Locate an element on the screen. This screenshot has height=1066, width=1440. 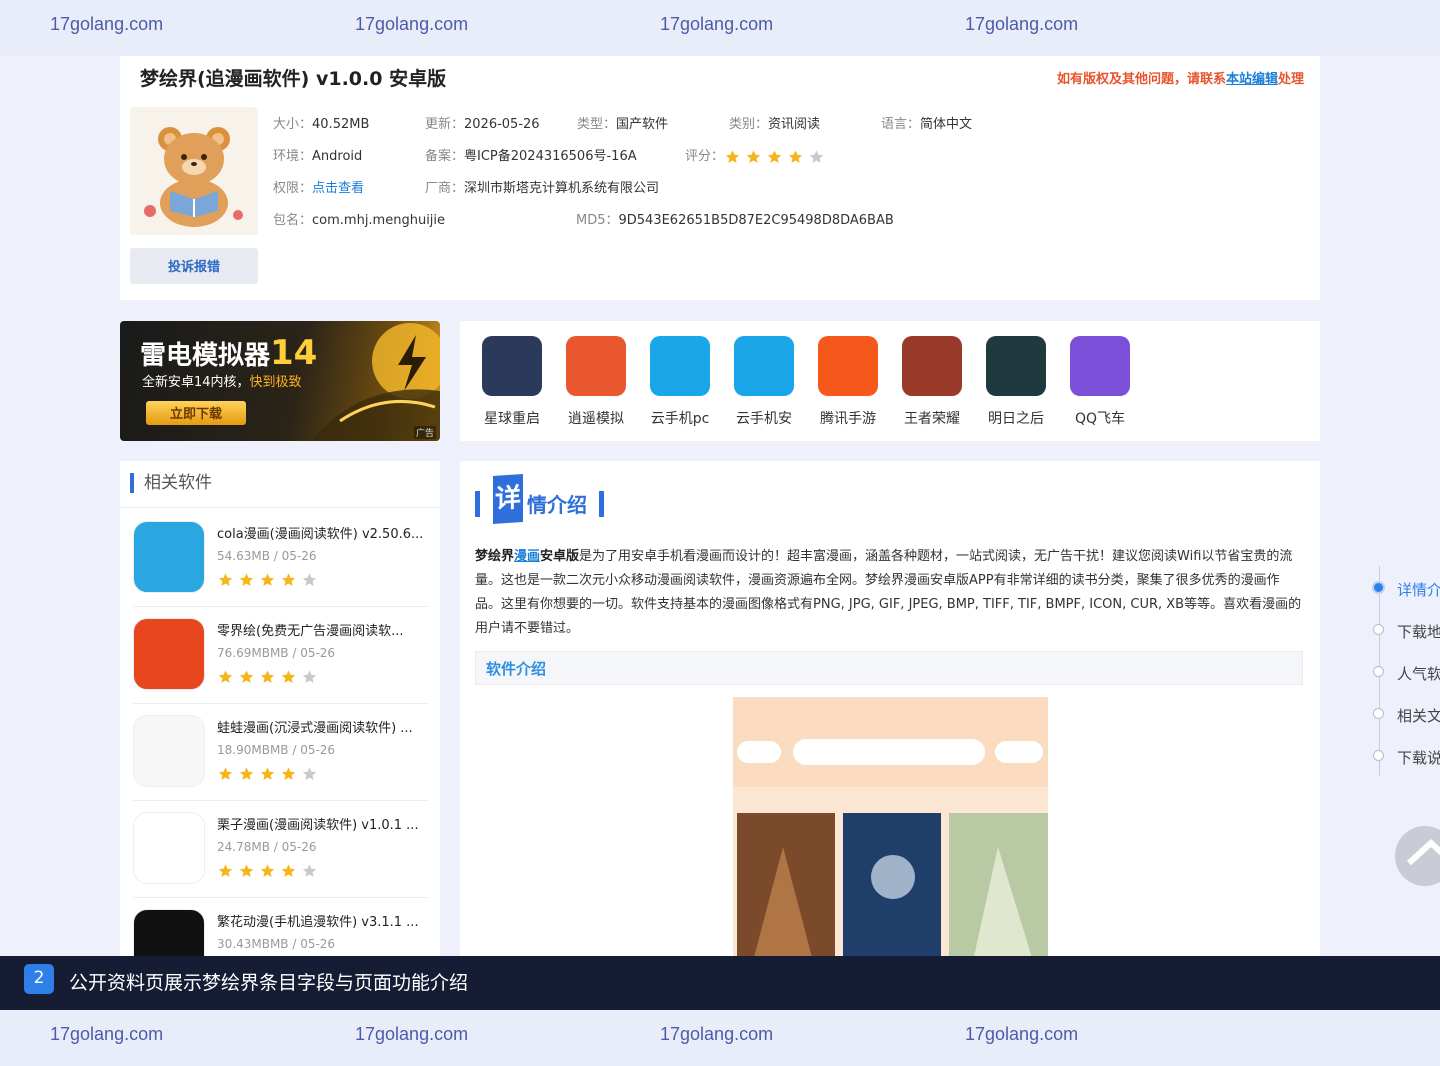
side-nav-item: 人气软 is located at coordinates (1406, 673).